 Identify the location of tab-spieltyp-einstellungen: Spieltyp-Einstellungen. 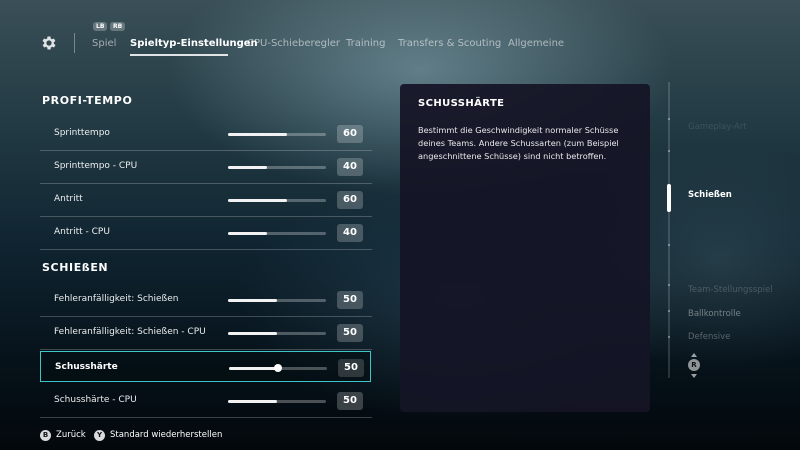
(194, 43).